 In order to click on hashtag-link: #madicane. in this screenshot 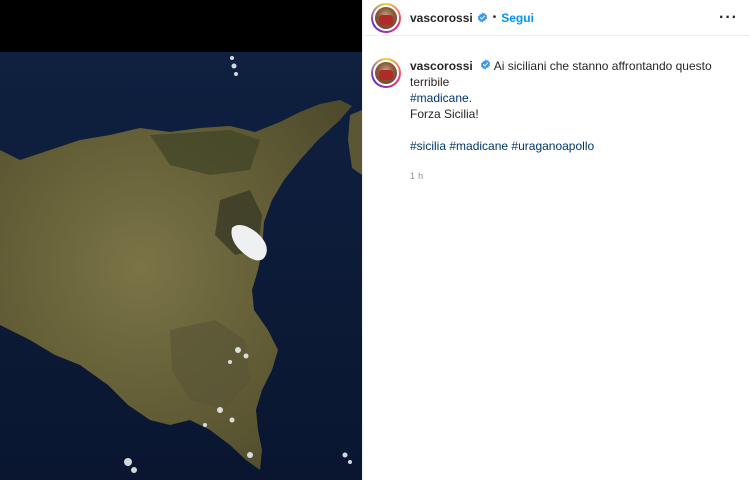, I will do `click(574, 98)`.